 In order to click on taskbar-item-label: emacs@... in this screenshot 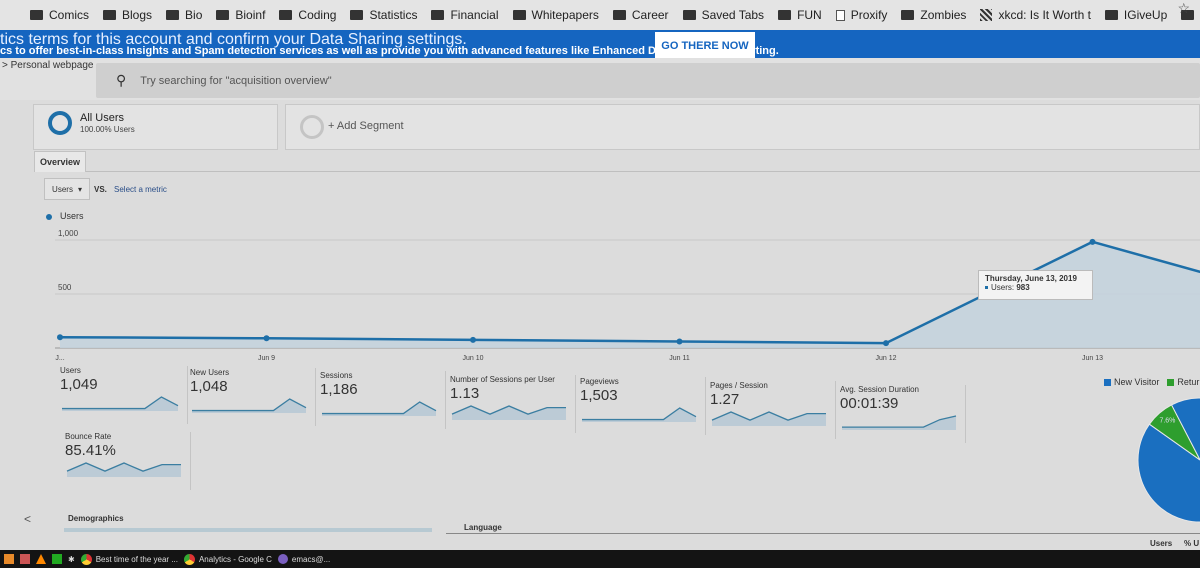, I will do `click(311, 559)`.